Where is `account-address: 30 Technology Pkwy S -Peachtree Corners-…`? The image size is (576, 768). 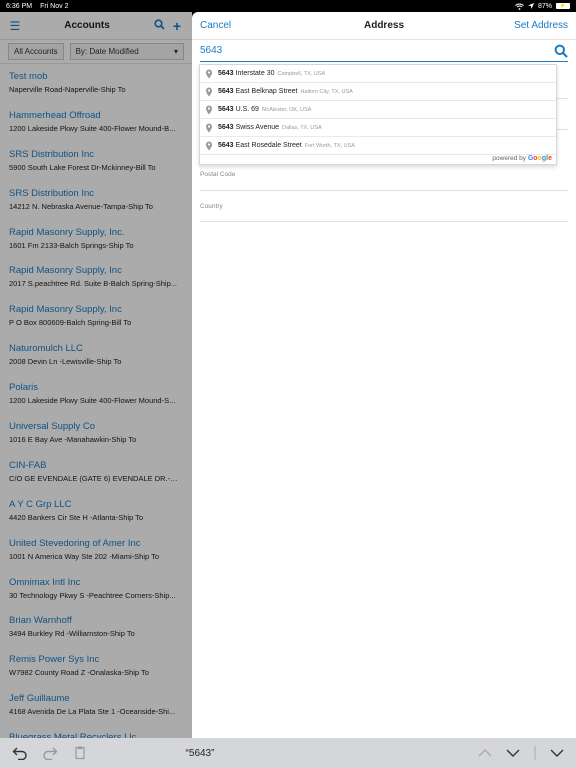 account-address: 30 Technology Pkwy S -Peachtree Corners-… is located at coordinates (92, 595).